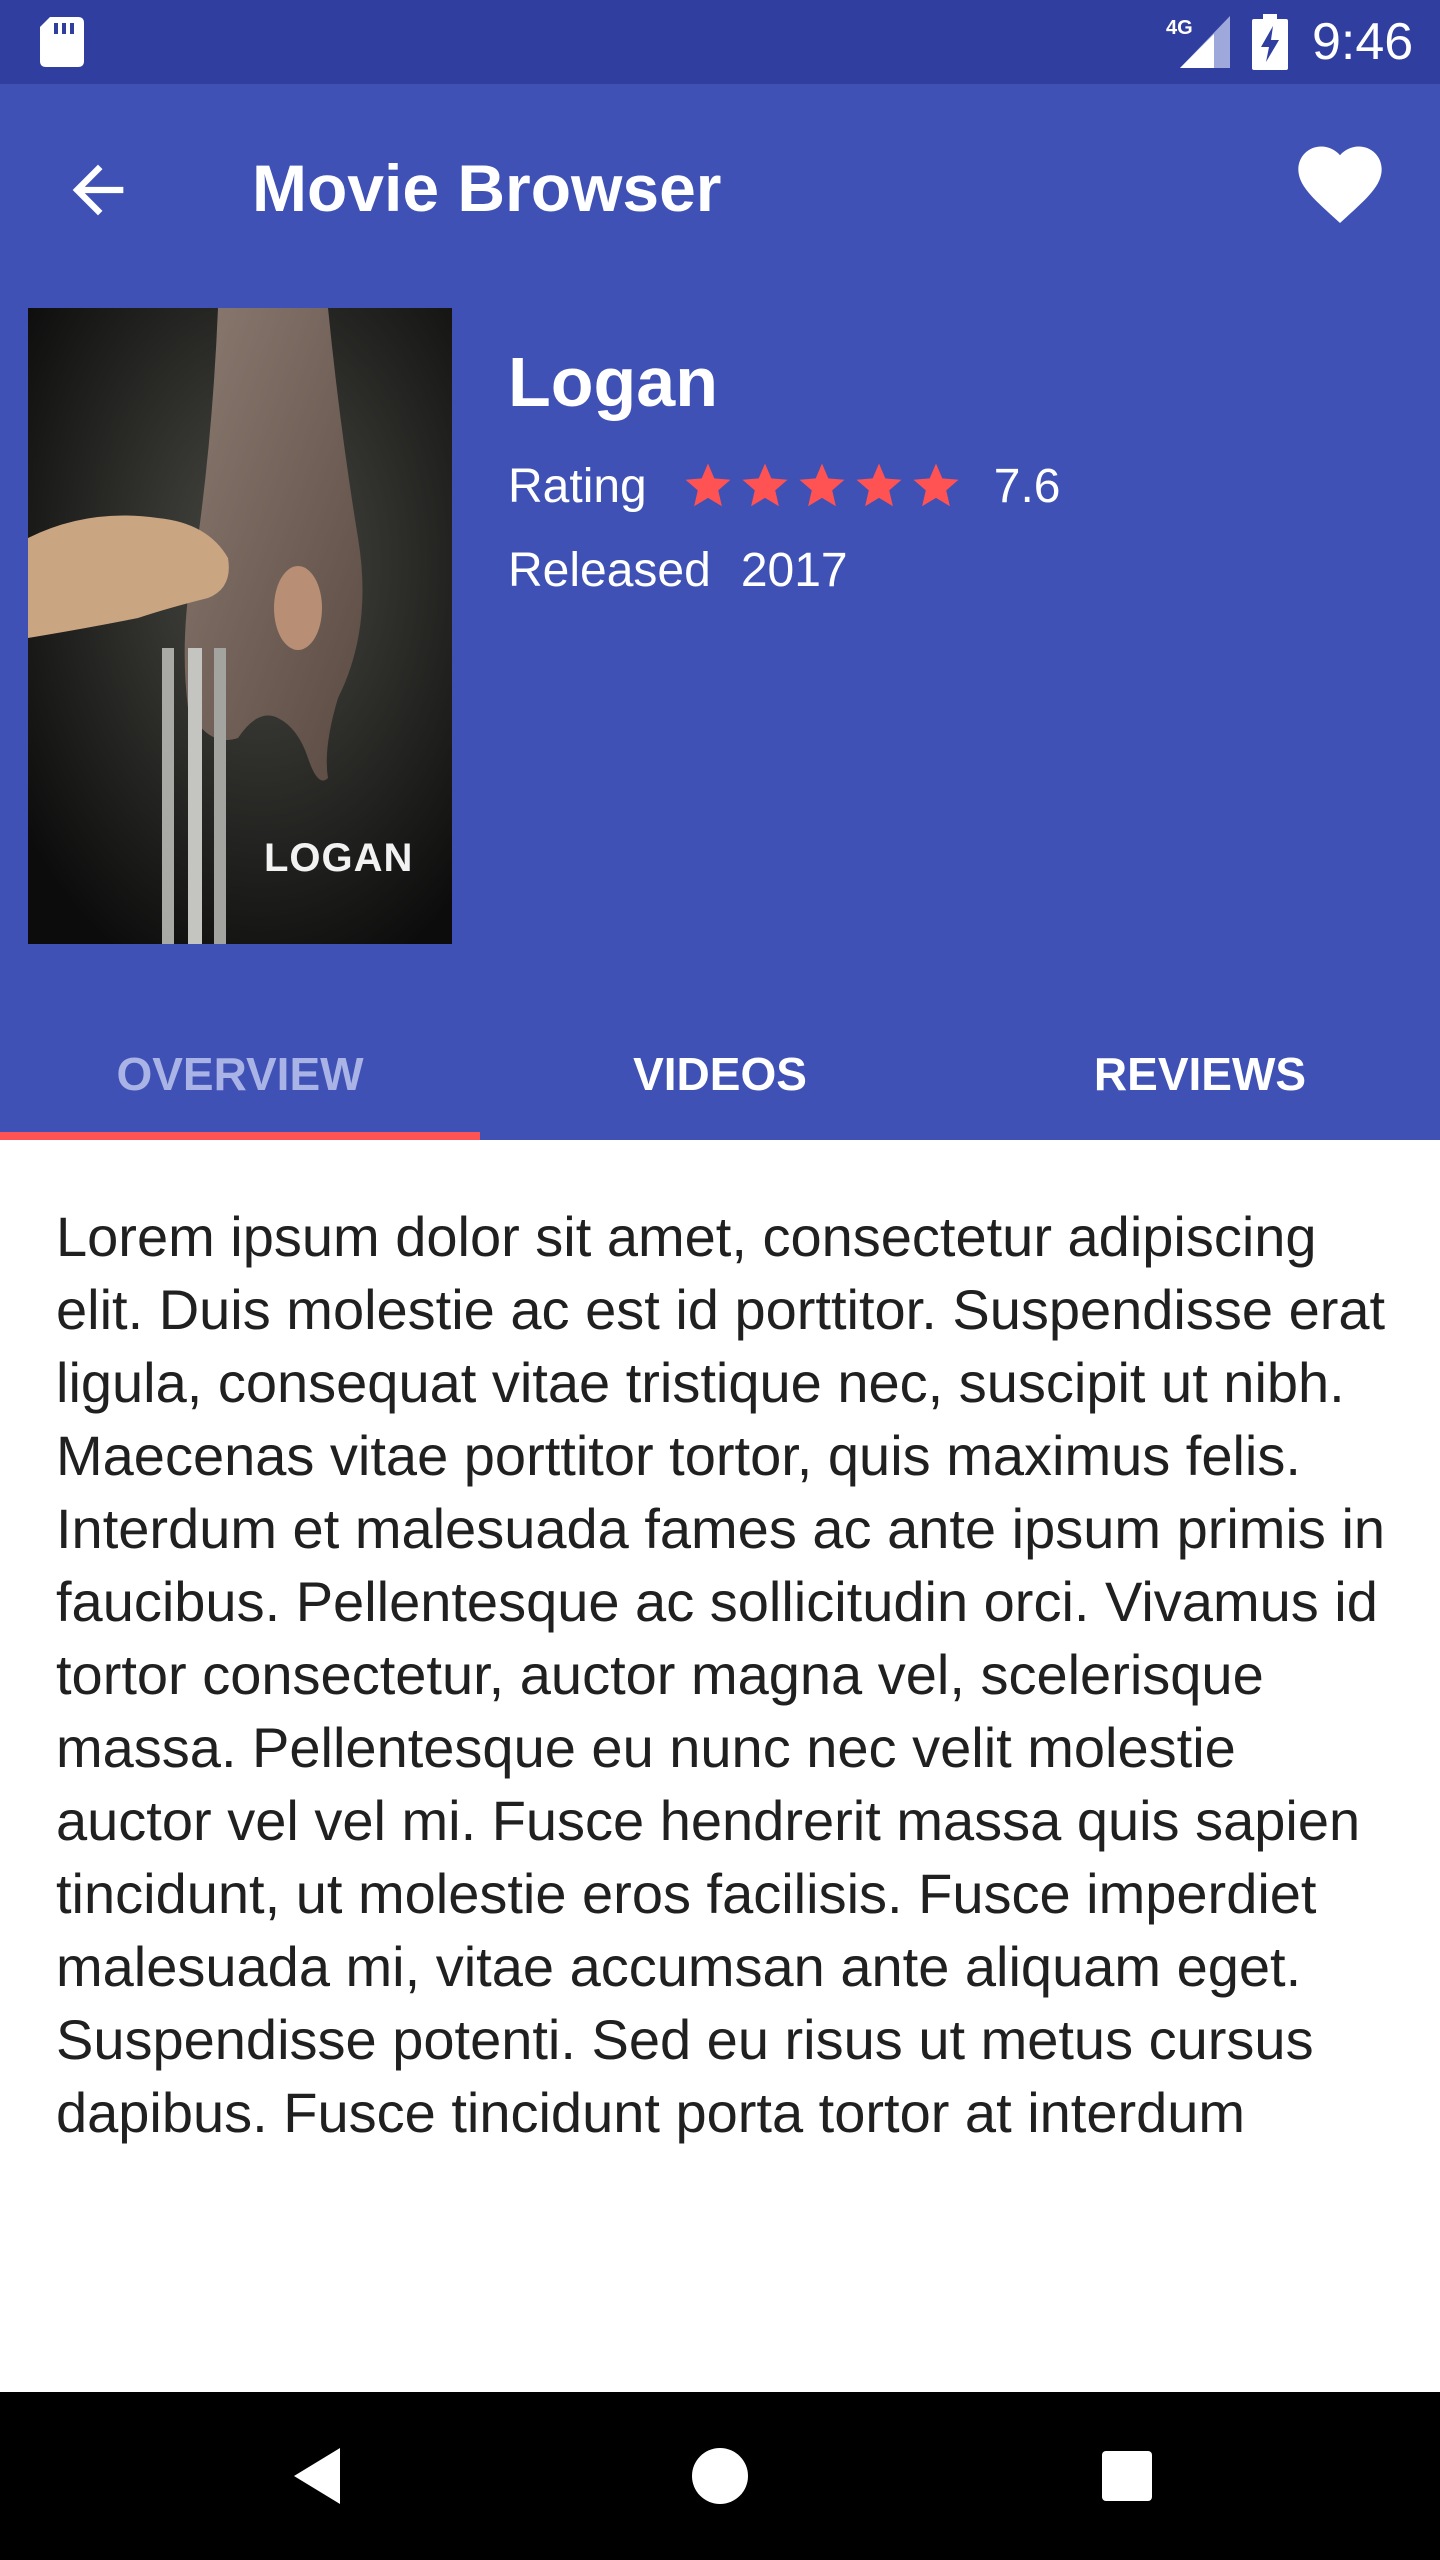 The width and height of the screenshot is (1440, 2560). Describe the element at coordinates (320, 2476) in the screenshot. I see `nav-back-icon` at that location.